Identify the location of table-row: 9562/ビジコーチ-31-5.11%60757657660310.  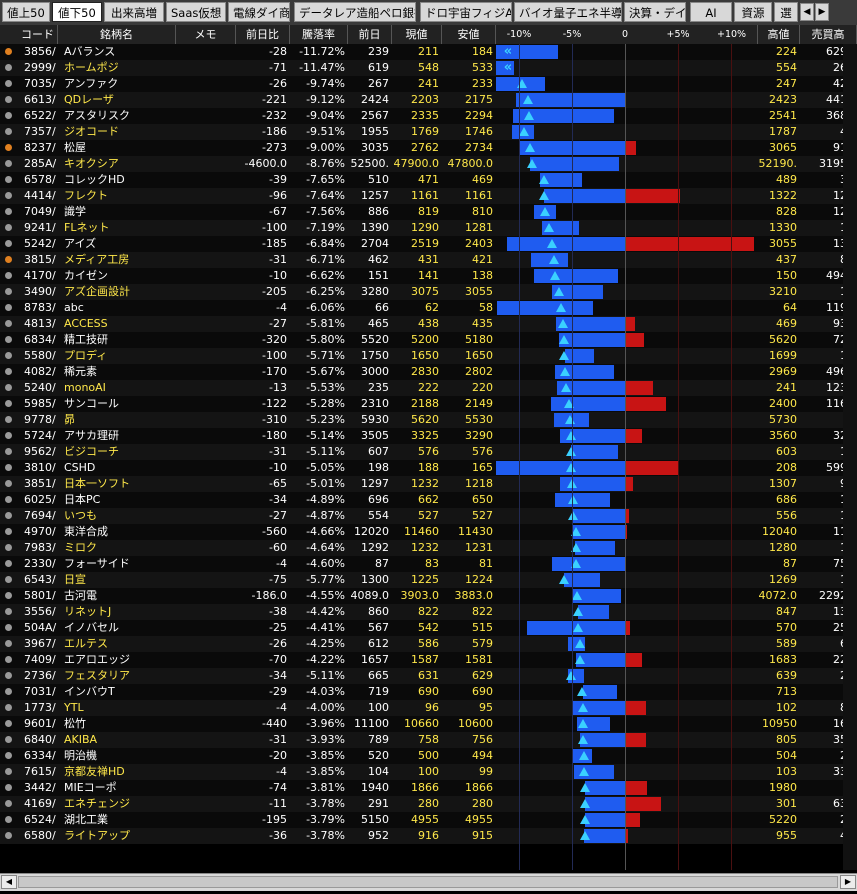
(428, 452).